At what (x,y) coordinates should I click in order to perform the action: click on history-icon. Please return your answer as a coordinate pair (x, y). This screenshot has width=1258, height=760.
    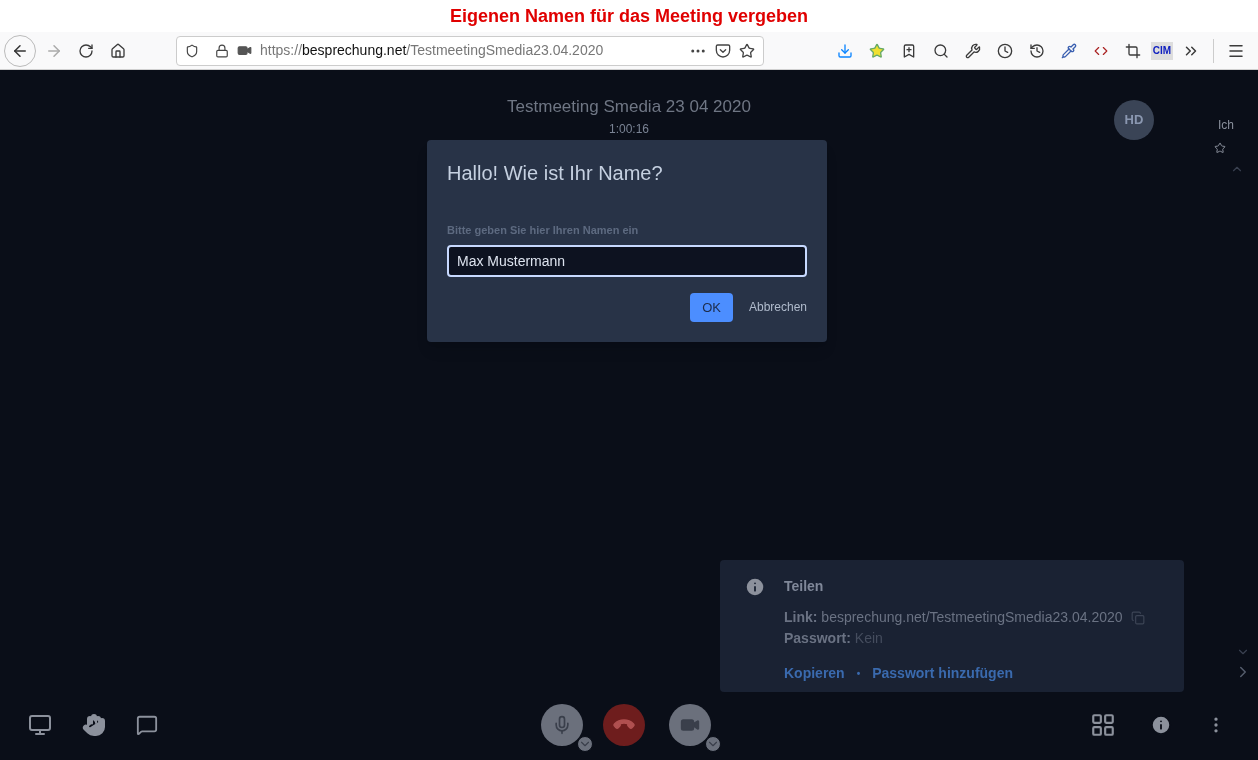
    Looking at the image, I should click on (1036, 50).